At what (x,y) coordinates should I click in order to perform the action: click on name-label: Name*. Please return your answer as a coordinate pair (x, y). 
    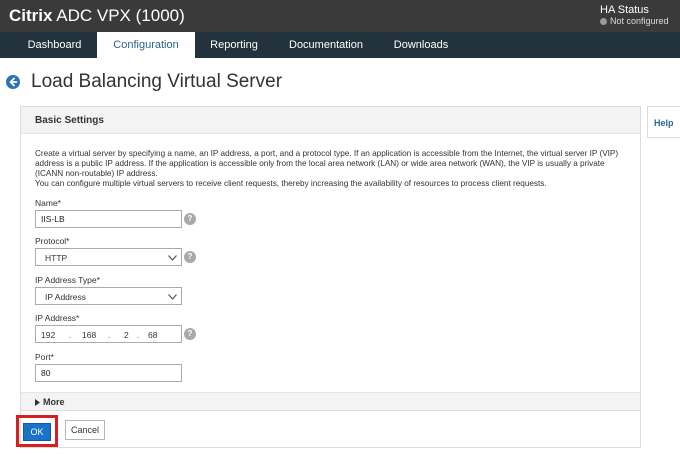
    Looking at the image, I should click on (48, 203).